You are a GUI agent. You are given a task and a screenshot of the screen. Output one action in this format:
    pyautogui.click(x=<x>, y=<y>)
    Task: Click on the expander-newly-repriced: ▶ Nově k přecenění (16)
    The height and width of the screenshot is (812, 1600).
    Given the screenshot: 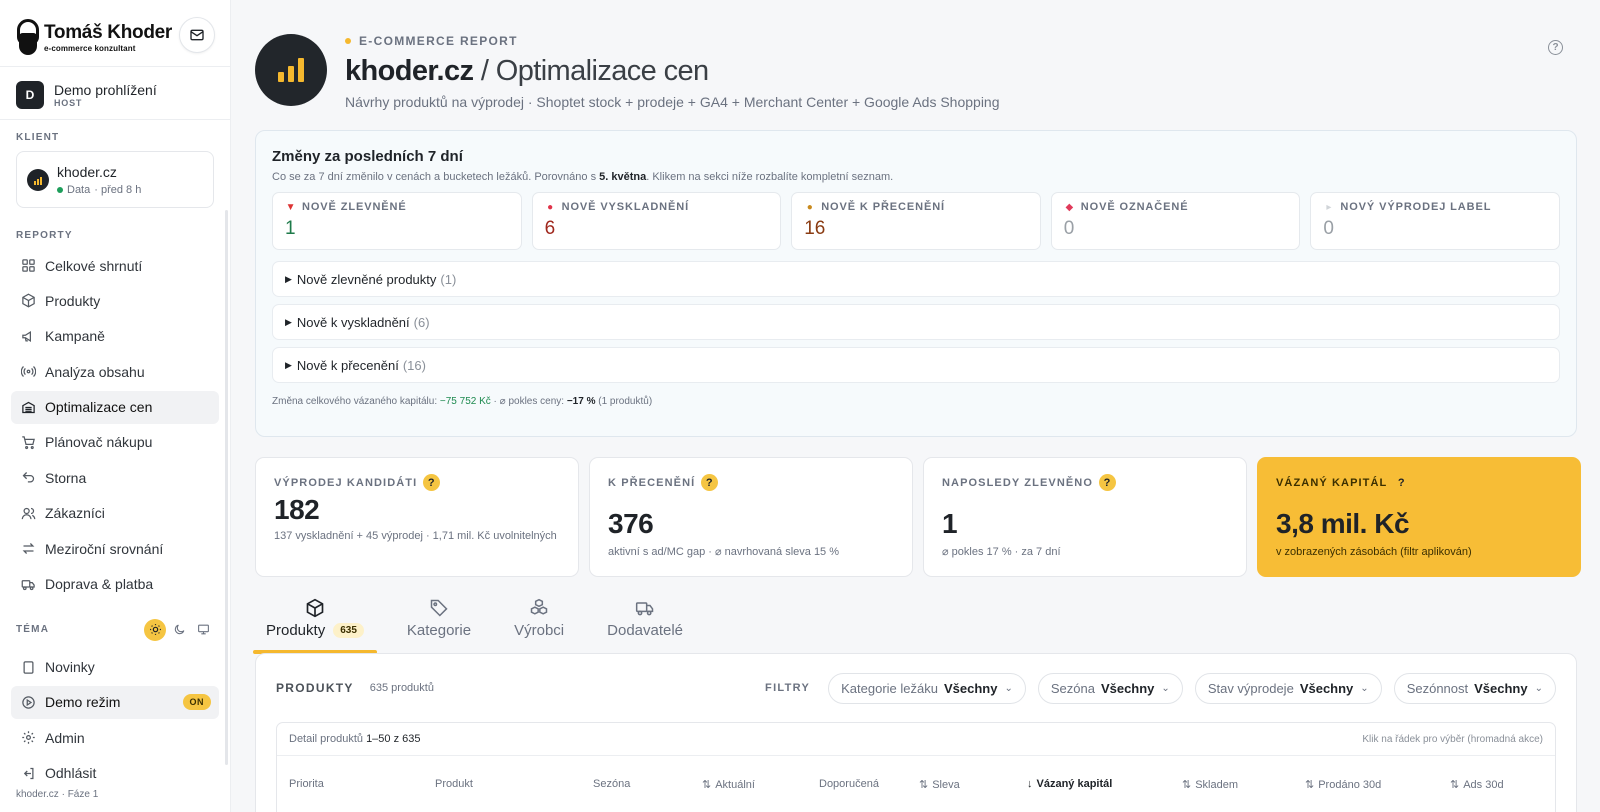 What is the action you would take?
    pyautogui.click(x=916, y=365)
    